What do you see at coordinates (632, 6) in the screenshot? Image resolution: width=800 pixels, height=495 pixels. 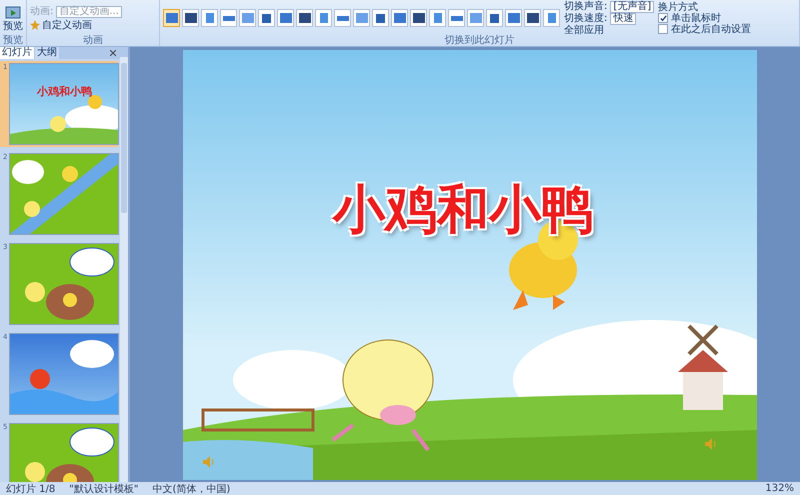 I see `sound-dropdown: [无声音]` at bounding box center [632, 6].